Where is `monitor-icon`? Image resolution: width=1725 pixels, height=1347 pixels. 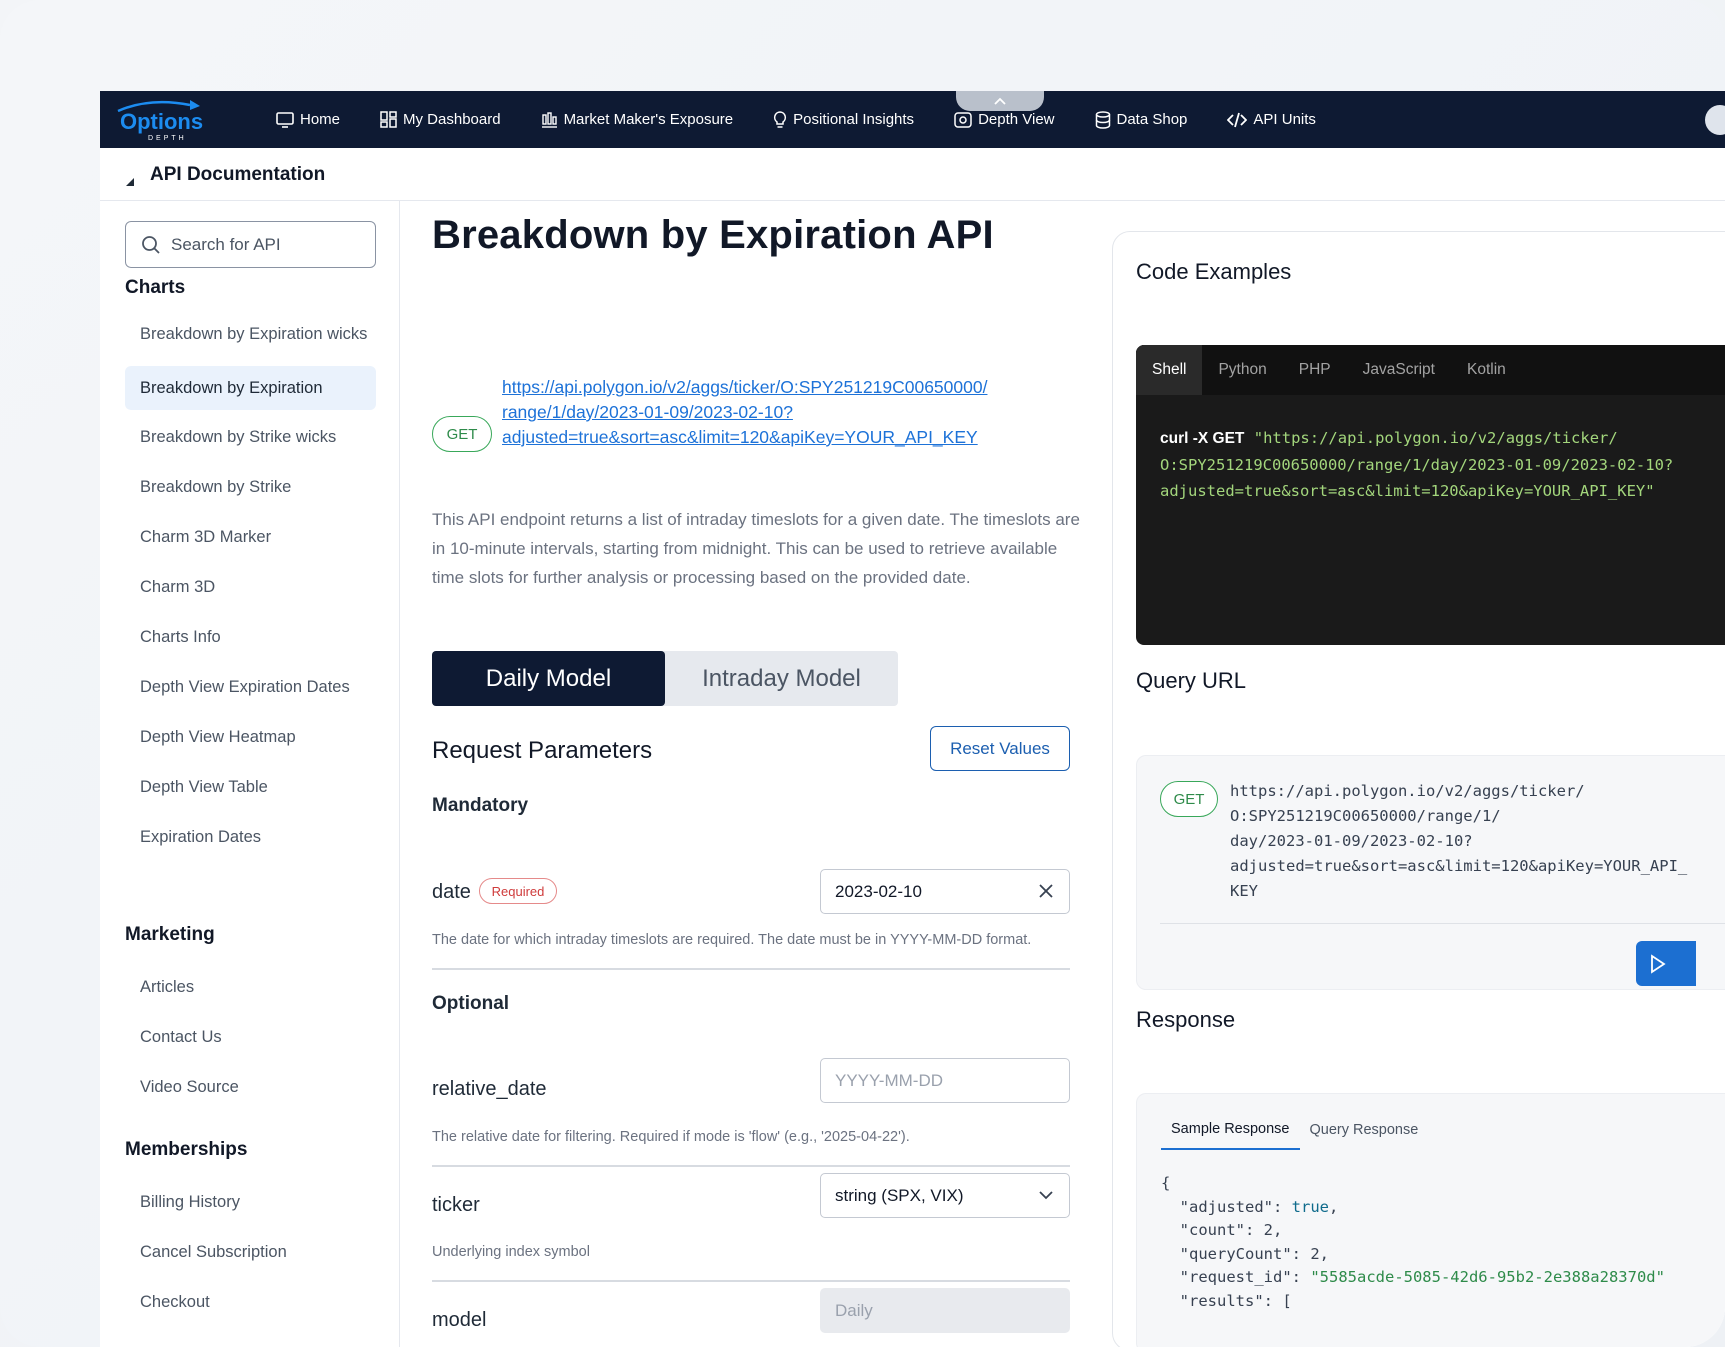
monitor-icon is located at coordinates (285, 119).